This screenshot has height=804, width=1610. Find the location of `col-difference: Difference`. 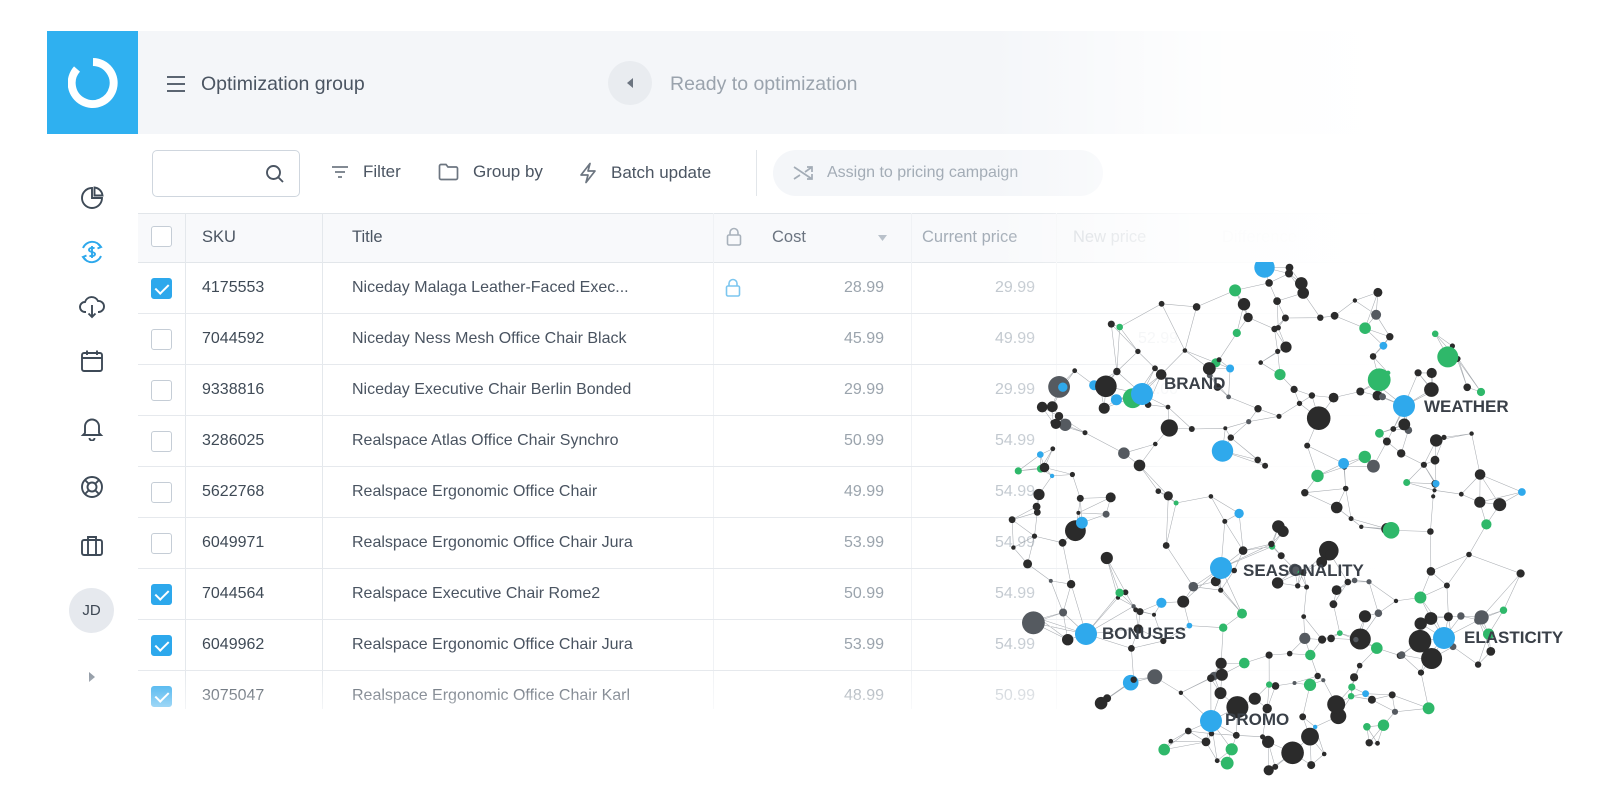

col-difference: Difference is located at coordinates (1259, 237).